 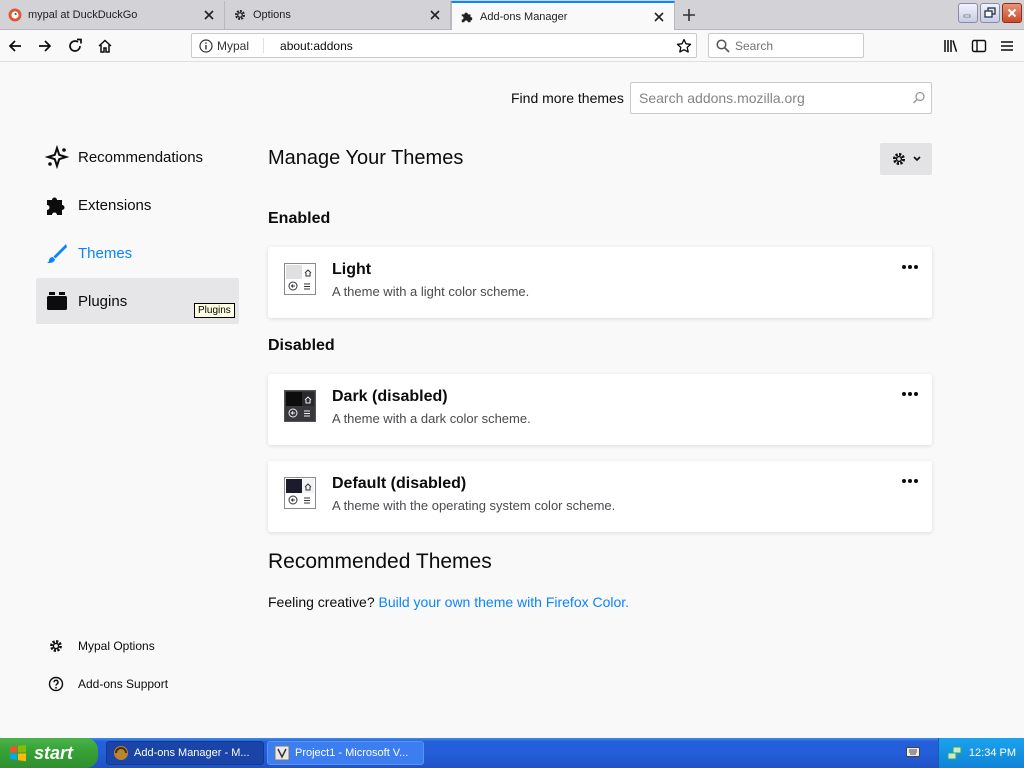 What do you see at coordinates (781, 98) in the screenshot?
I see `amo-search-input: Search addons.mozilla.org` at bounding box center [781, 98].